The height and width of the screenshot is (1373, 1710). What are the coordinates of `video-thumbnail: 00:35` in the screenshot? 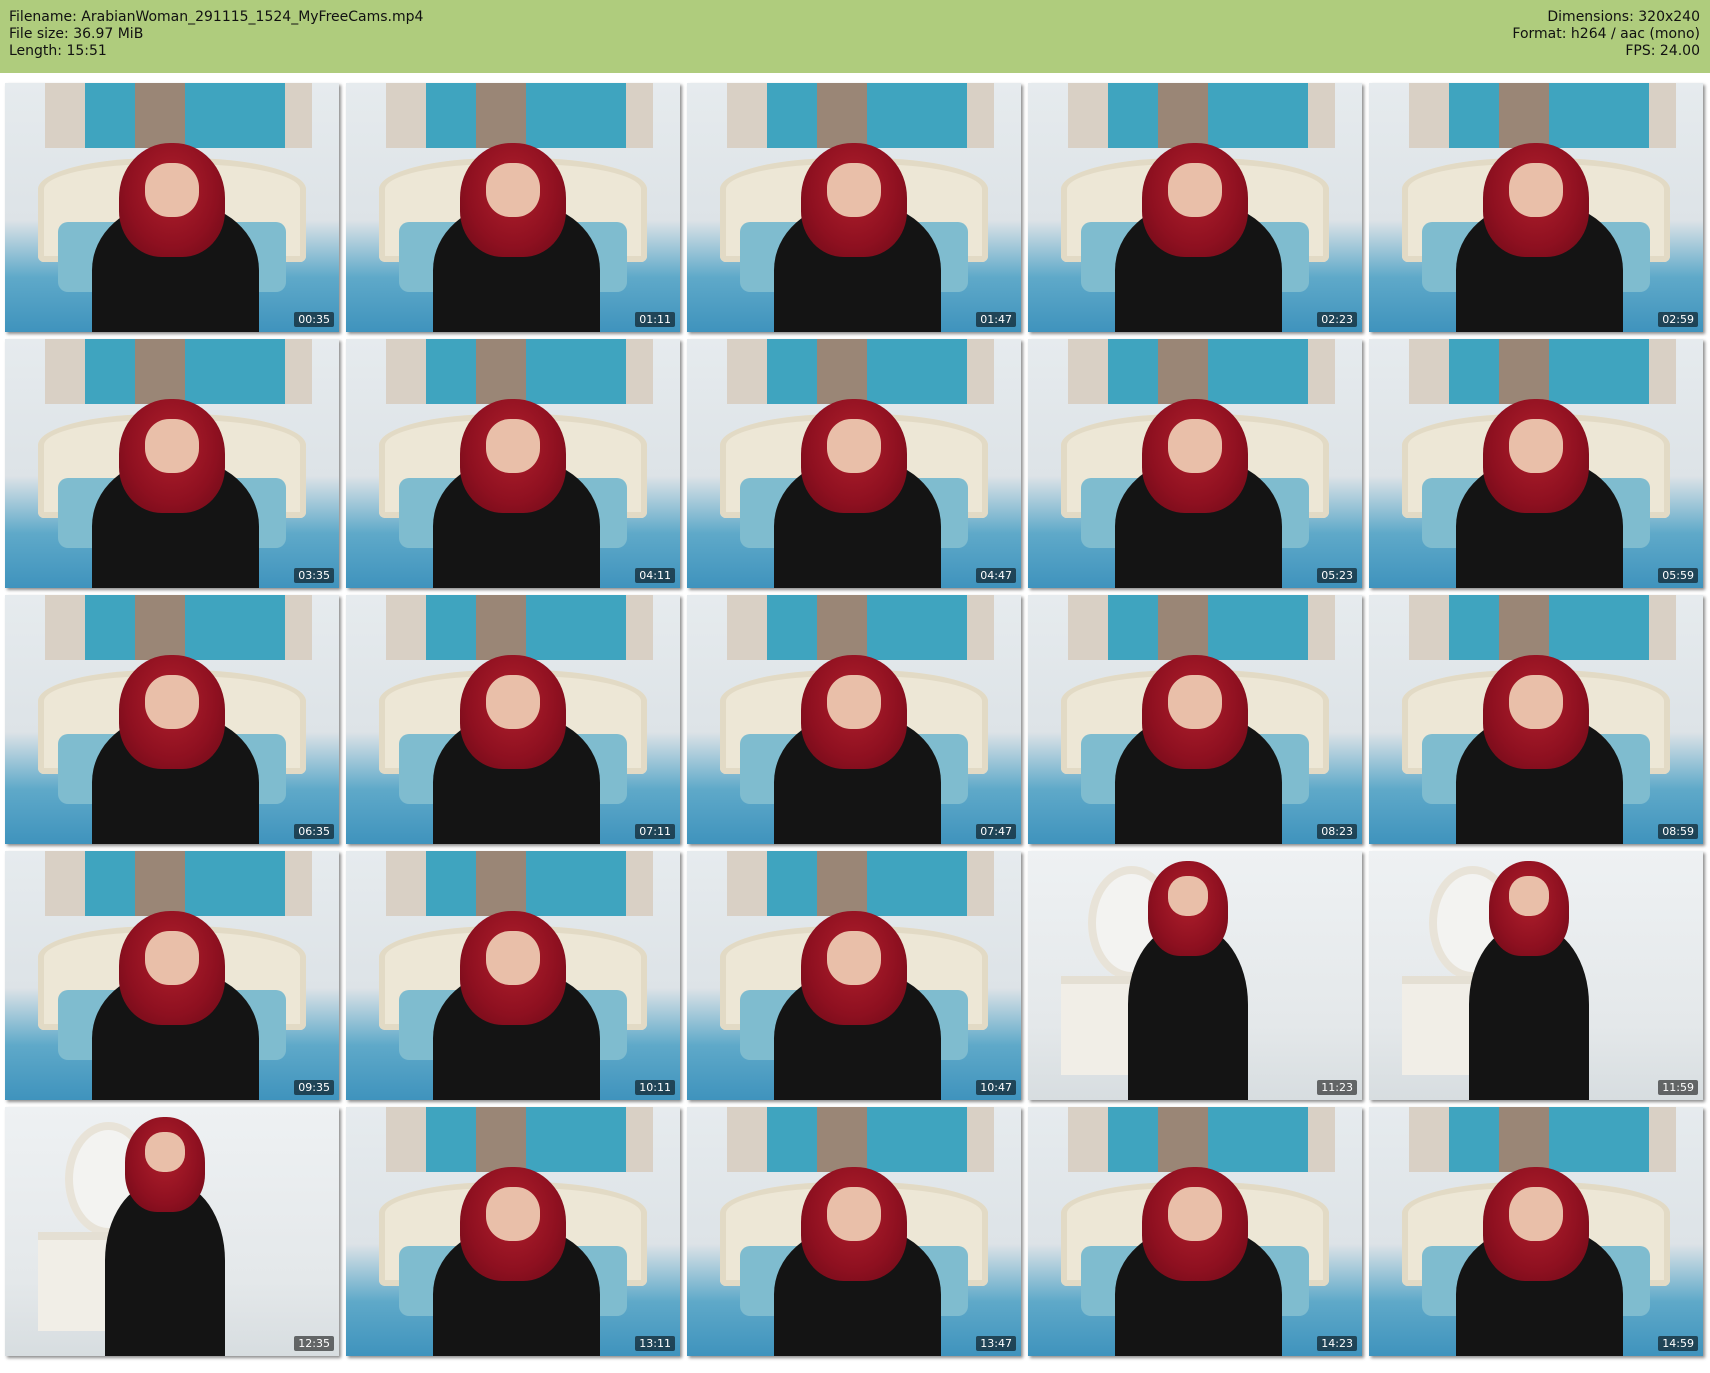 It's located at (172, 207).